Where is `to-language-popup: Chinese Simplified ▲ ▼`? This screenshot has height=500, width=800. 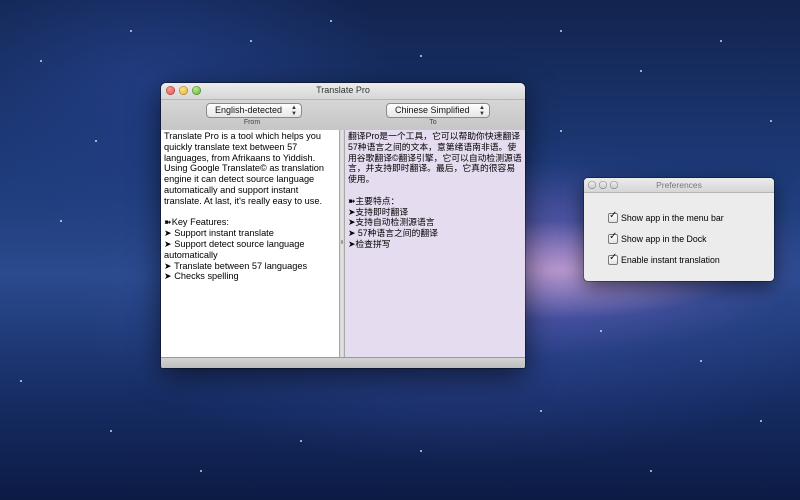 to-language-popup: Chinese Simplified ▲ ▼ is located at coordinates (438, 110).